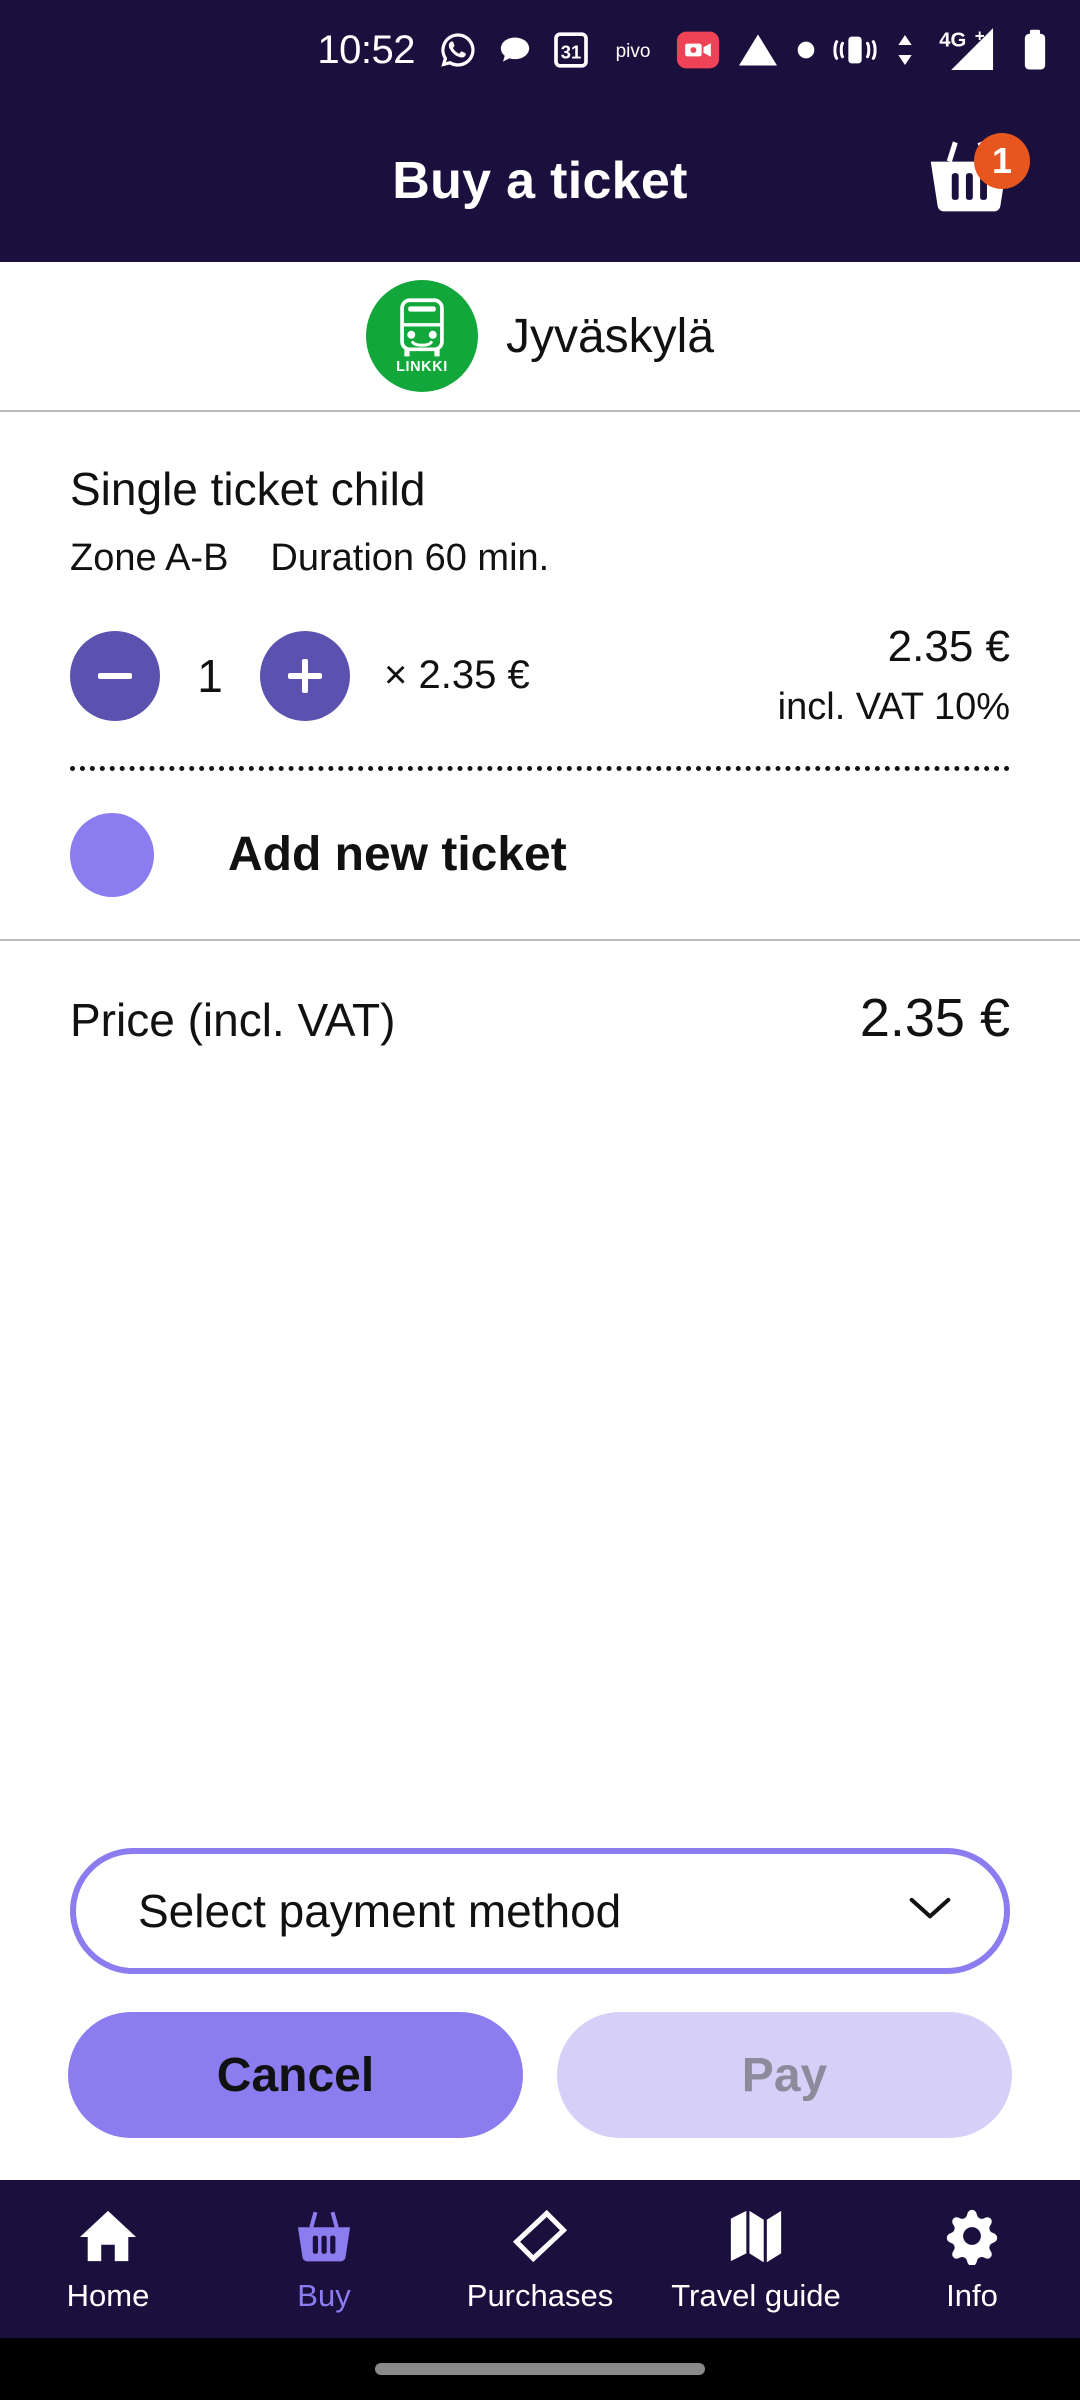 This screenshot has height=2400, width=1080. I want to click on ticket-name: Single ticket child, so click(248, 489).